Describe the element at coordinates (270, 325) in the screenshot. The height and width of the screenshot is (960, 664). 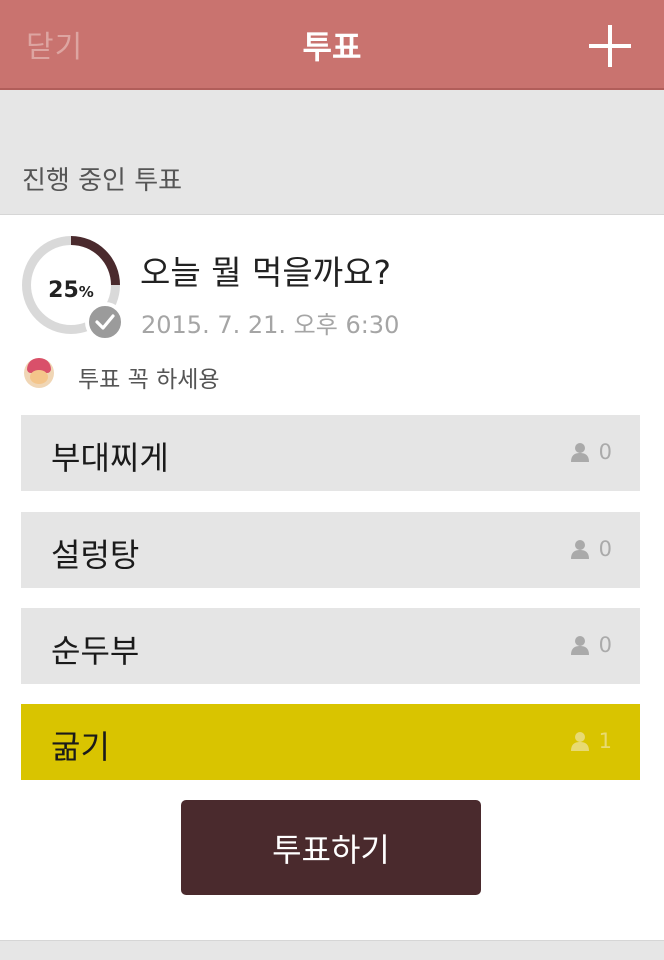
I see `poll-date: 2015. 7. 21. 오후 6:30` at that location.